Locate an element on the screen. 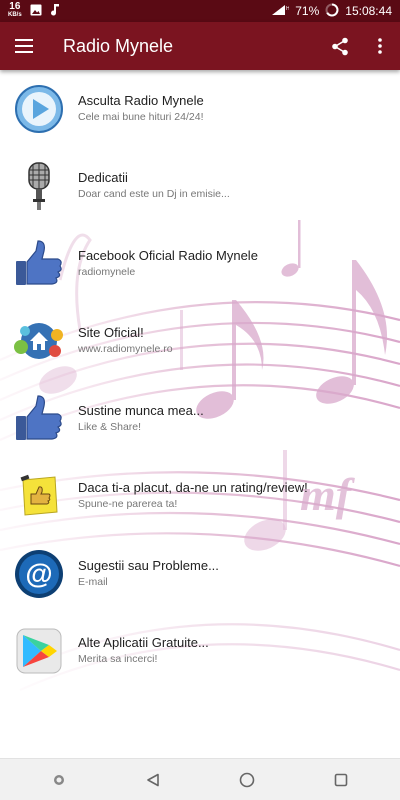 The height and width of the screenshot is (800, 400). network-speed-unit: KB/s is located at coordinates (15, 15).